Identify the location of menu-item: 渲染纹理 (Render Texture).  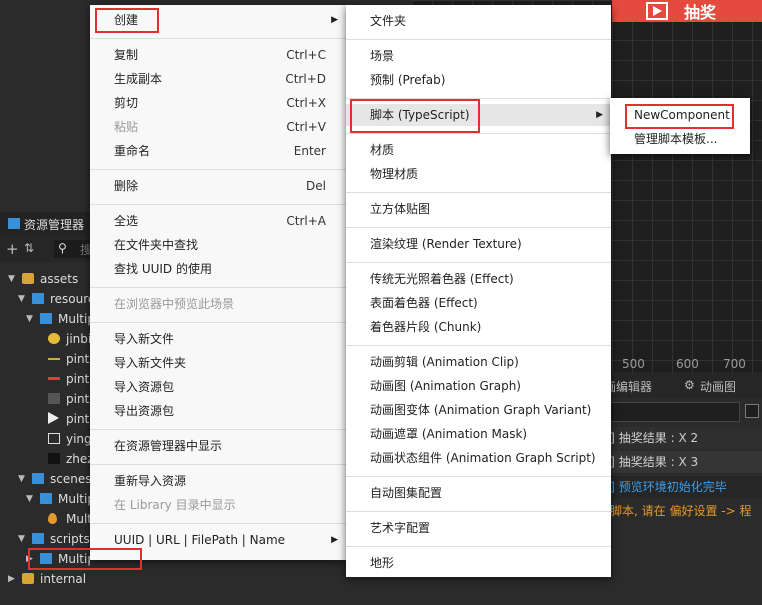
(478, 244).